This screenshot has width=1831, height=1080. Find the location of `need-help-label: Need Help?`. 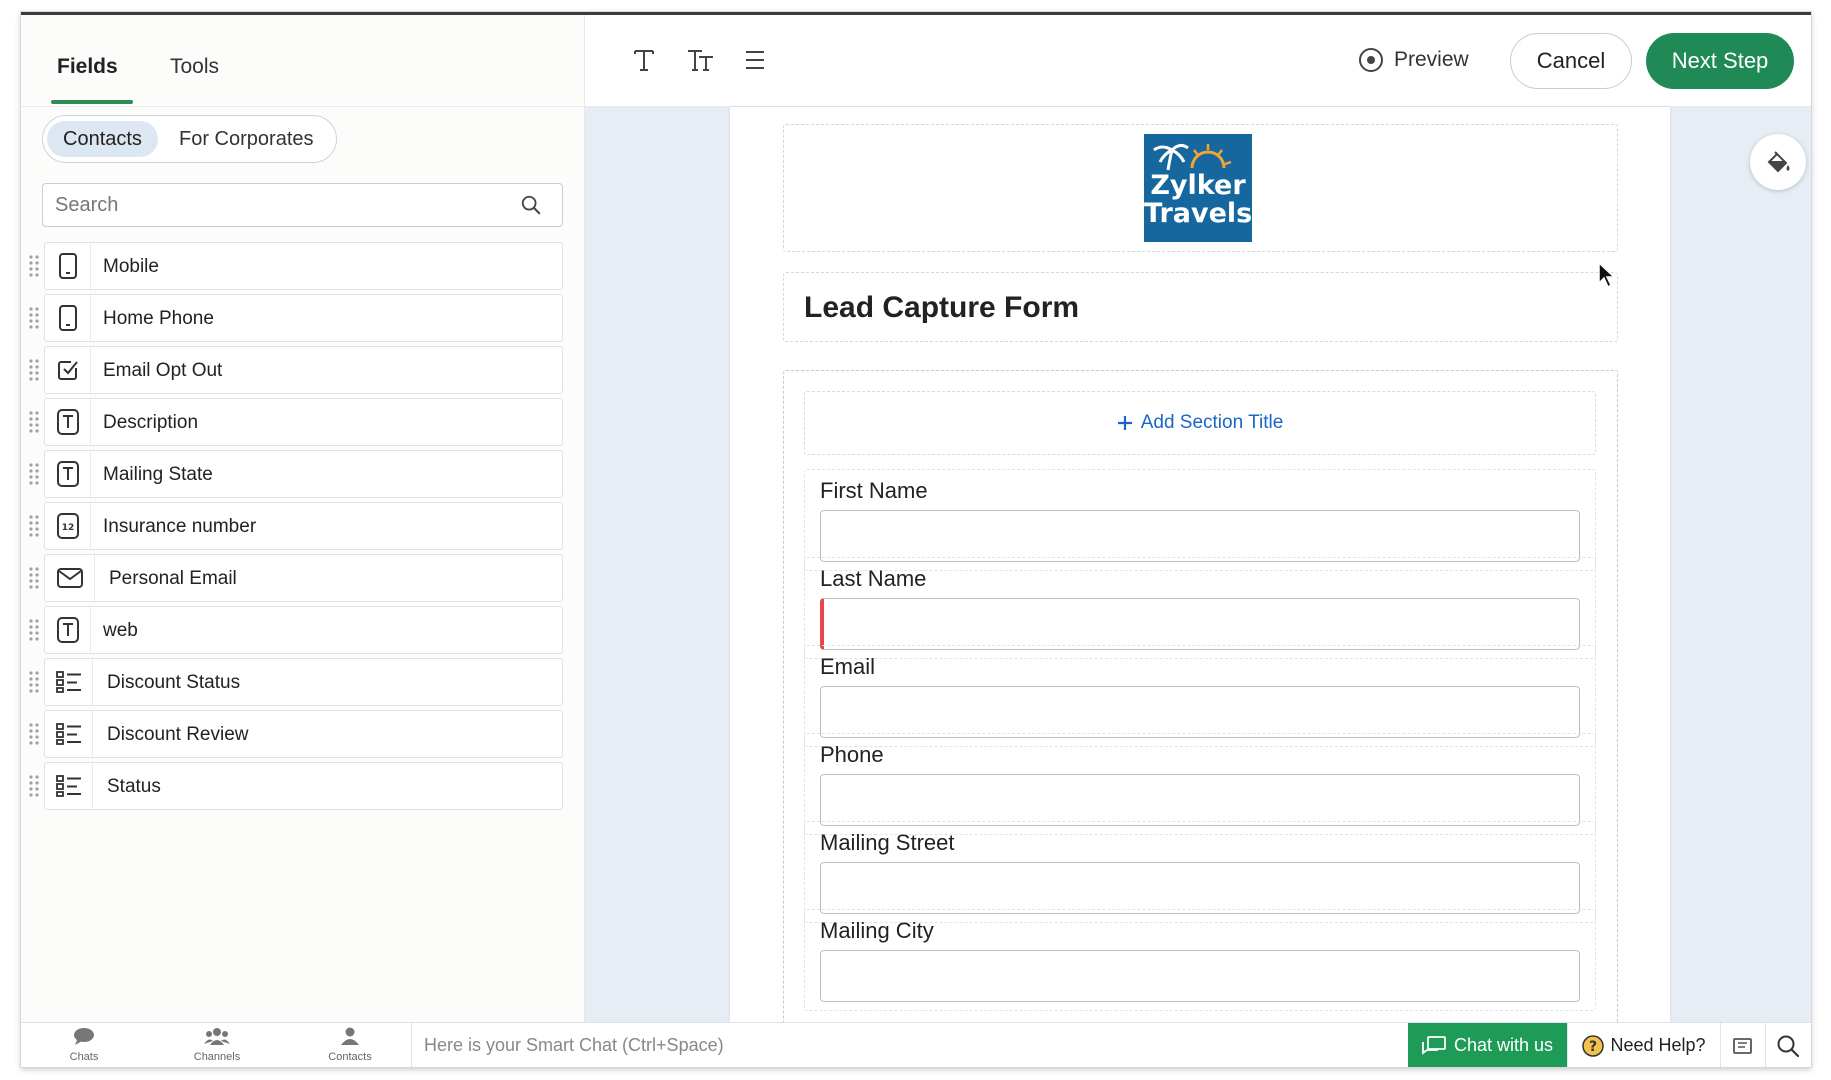

need-help-label: Need Help? is located at coordinates (1658, 1045).